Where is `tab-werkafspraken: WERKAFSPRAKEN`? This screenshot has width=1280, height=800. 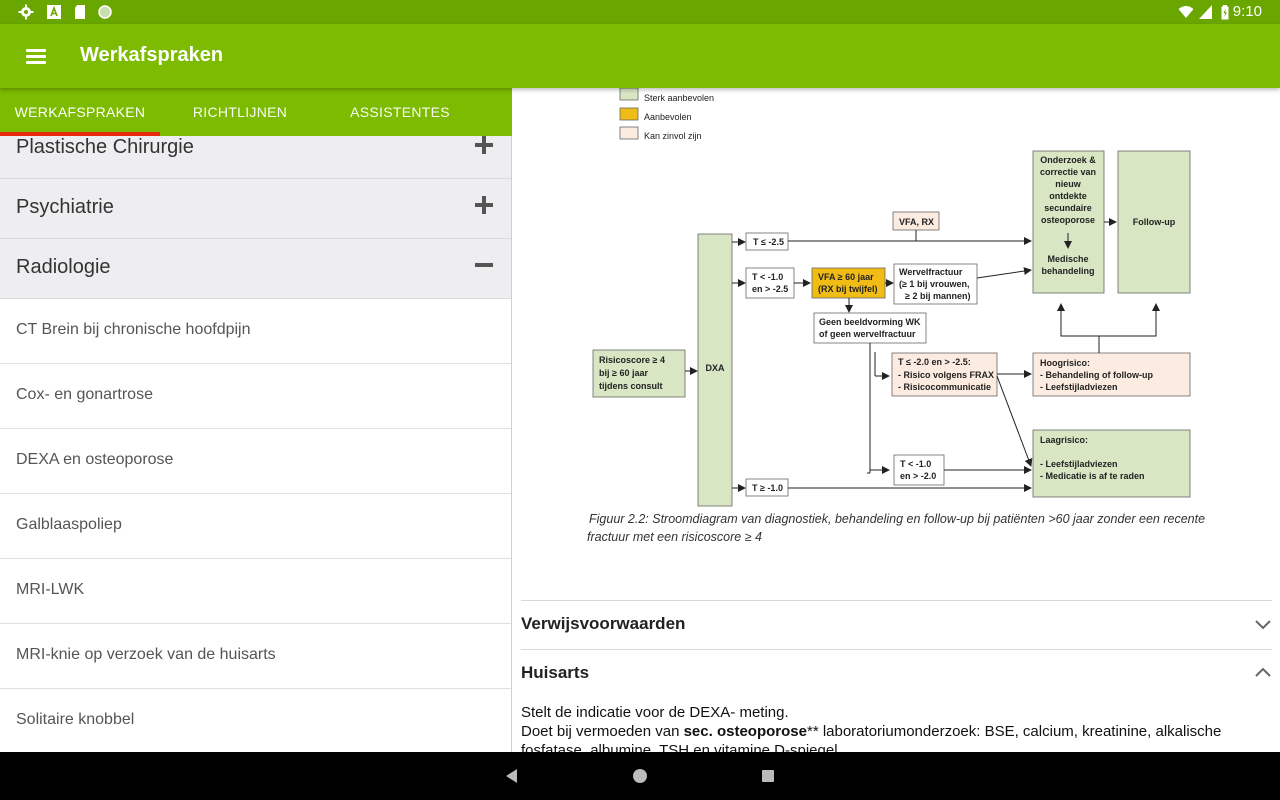 tab-werkafspraken: WERKAFSPRAKEN is located at coordinates (80, 112).